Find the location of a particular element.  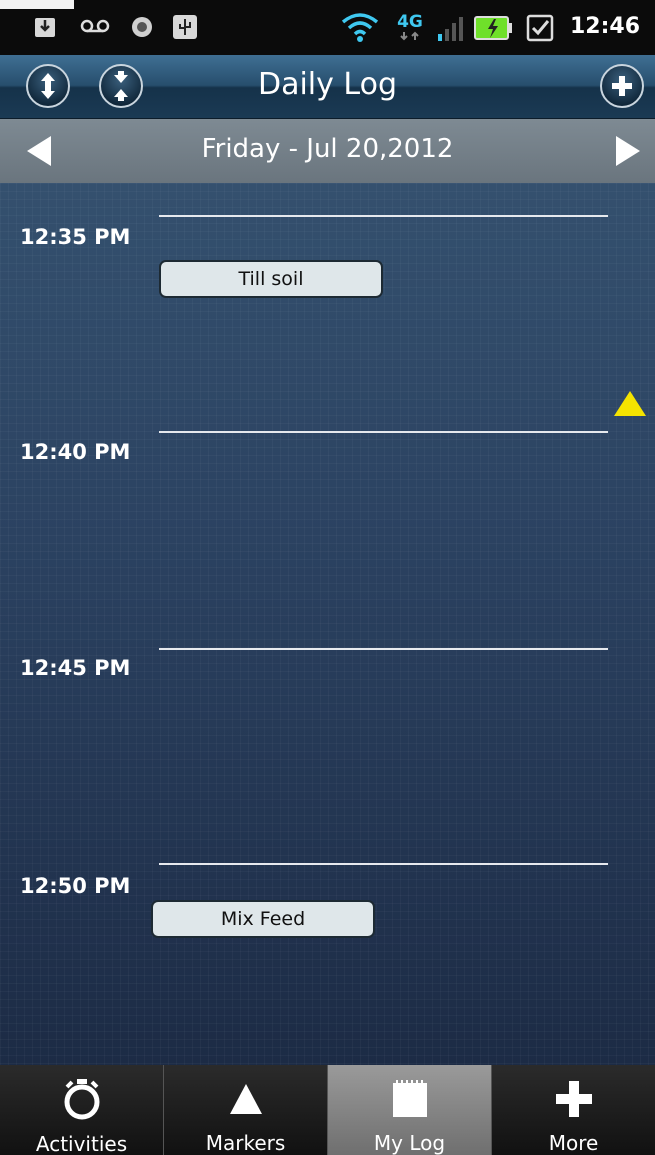

usb-icon is located at coordinates (185, 27).